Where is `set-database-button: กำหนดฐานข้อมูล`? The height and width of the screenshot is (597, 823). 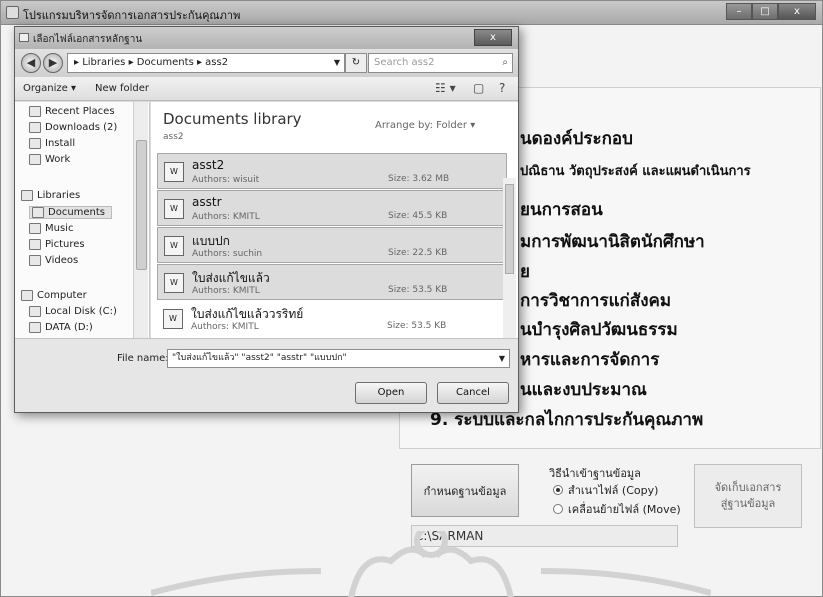 set-database-button: กำหนดฐานข้อมูล is located at coordinates (465, 490).